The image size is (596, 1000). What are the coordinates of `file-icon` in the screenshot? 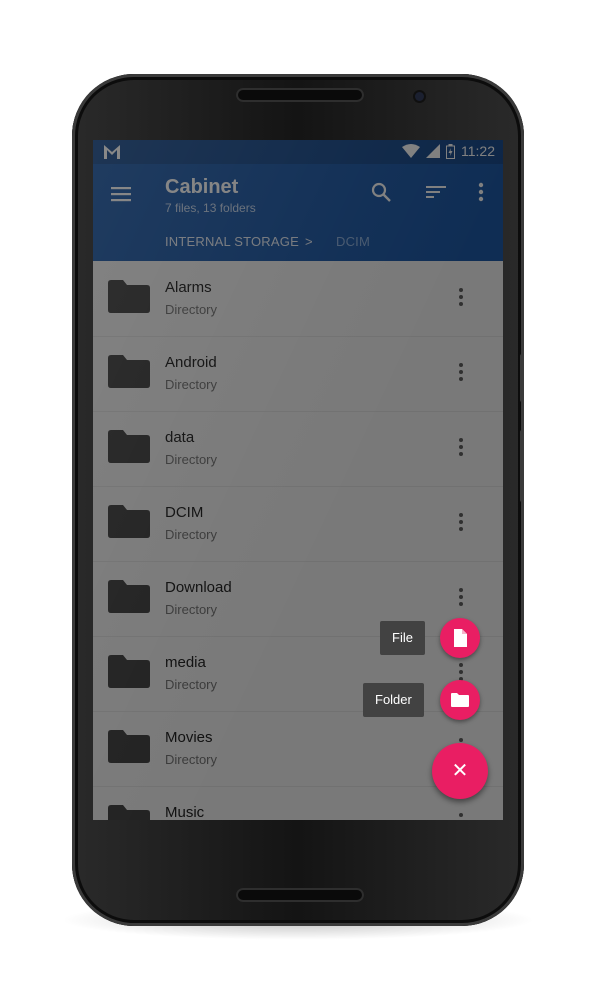 It's located at (460, 638).